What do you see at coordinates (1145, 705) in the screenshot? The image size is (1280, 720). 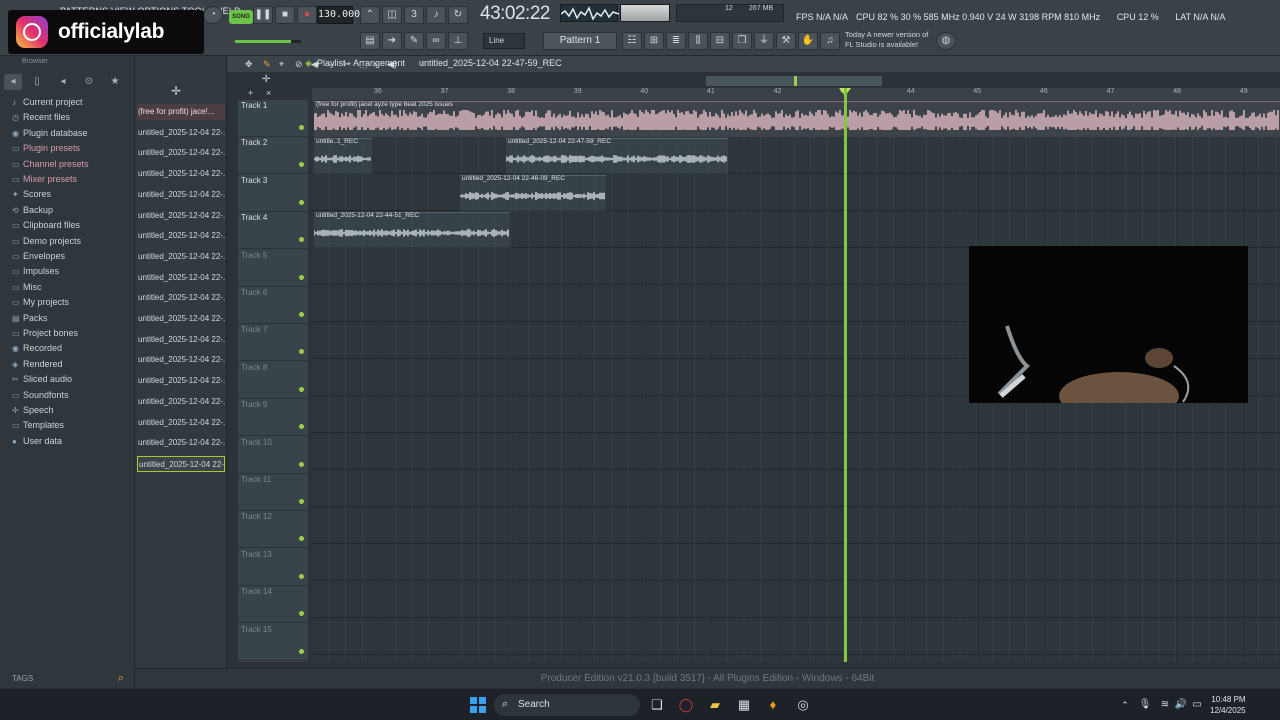 I see `microphone-icon: 🎙` at bounding box center [1145, 705].